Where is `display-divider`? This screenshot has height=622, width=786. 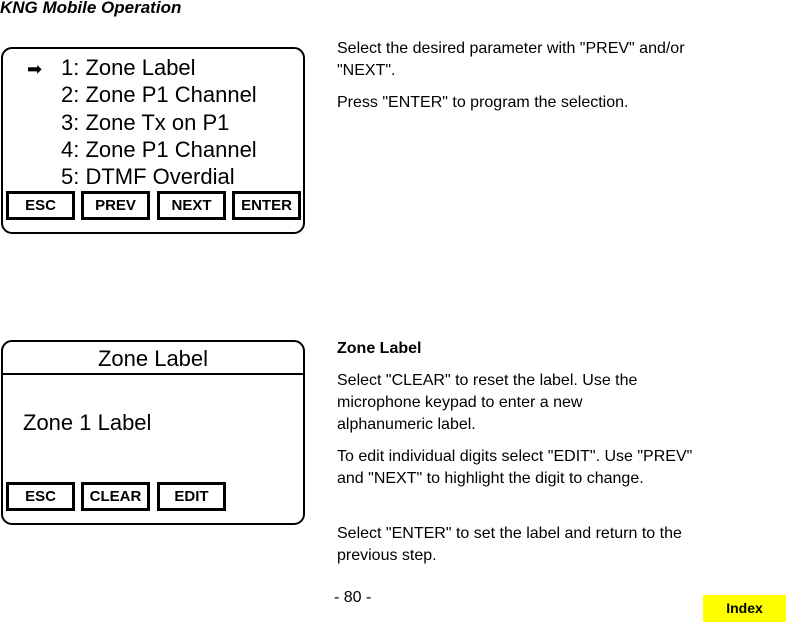
display-divider is located at coordinates (153, 374).